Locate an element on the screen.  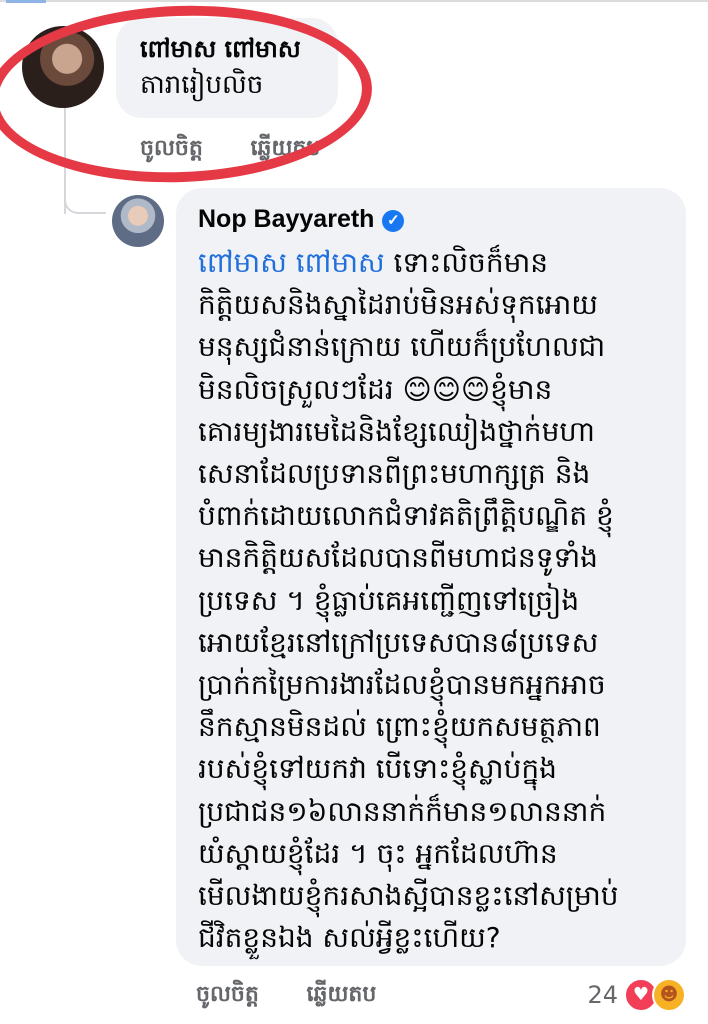
reply-text-line: ពៅមាស ពៅមាស ទោះលិចក៏មាន is located at coordinates (373, 262).